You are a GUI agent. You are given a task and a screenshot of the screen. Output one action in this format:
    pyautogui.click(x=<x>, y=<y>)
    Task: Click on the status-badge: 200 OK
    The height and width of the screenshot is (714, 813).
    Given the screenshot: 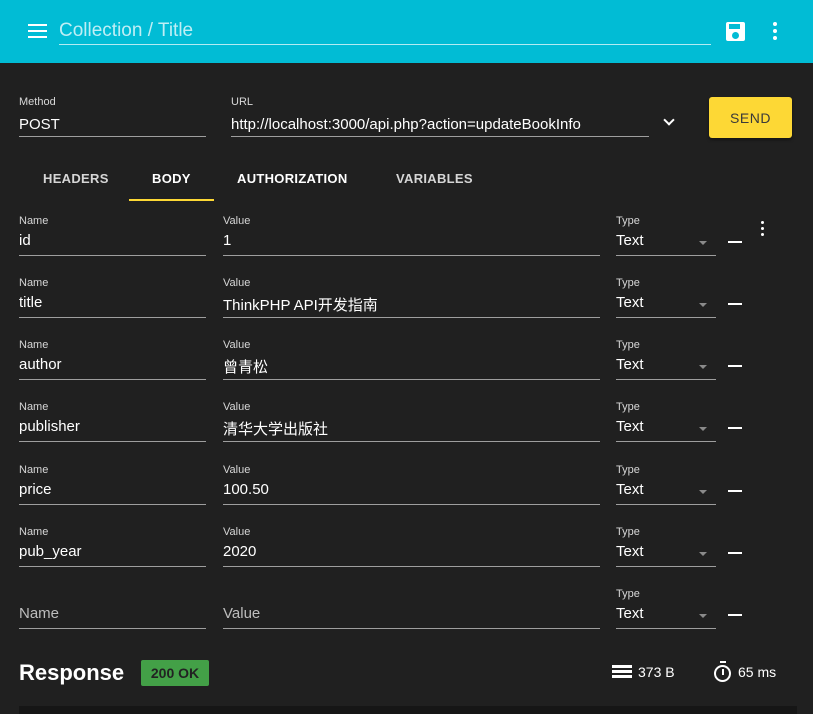 What is the action you would take?
    pyautogui.click(x=175, y=673)
    